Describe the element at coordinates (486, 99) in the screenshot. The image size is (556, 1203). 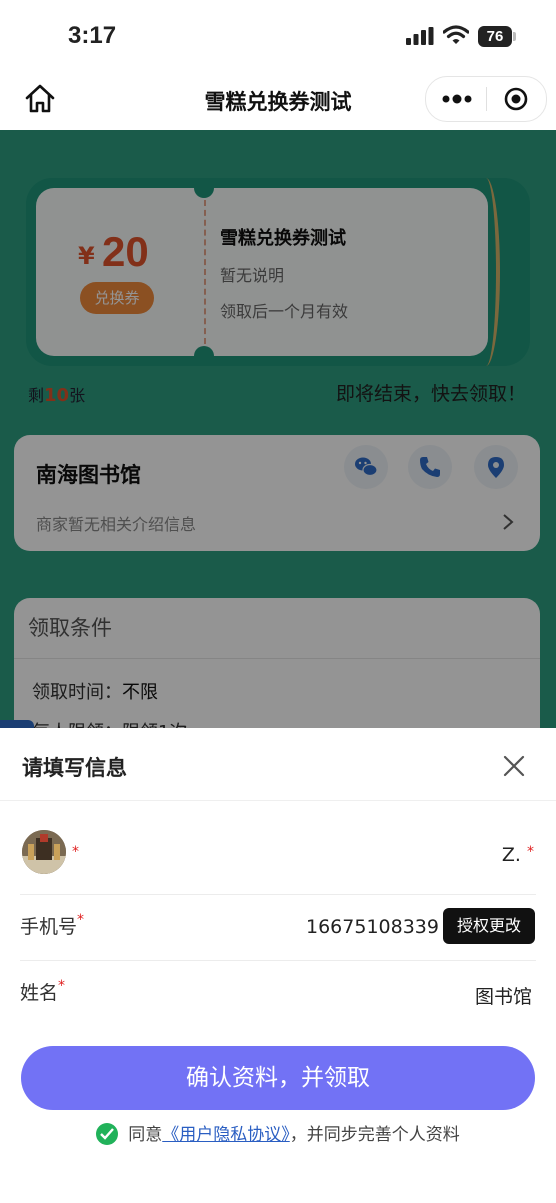
I see `mini-program-capsule` at that location.